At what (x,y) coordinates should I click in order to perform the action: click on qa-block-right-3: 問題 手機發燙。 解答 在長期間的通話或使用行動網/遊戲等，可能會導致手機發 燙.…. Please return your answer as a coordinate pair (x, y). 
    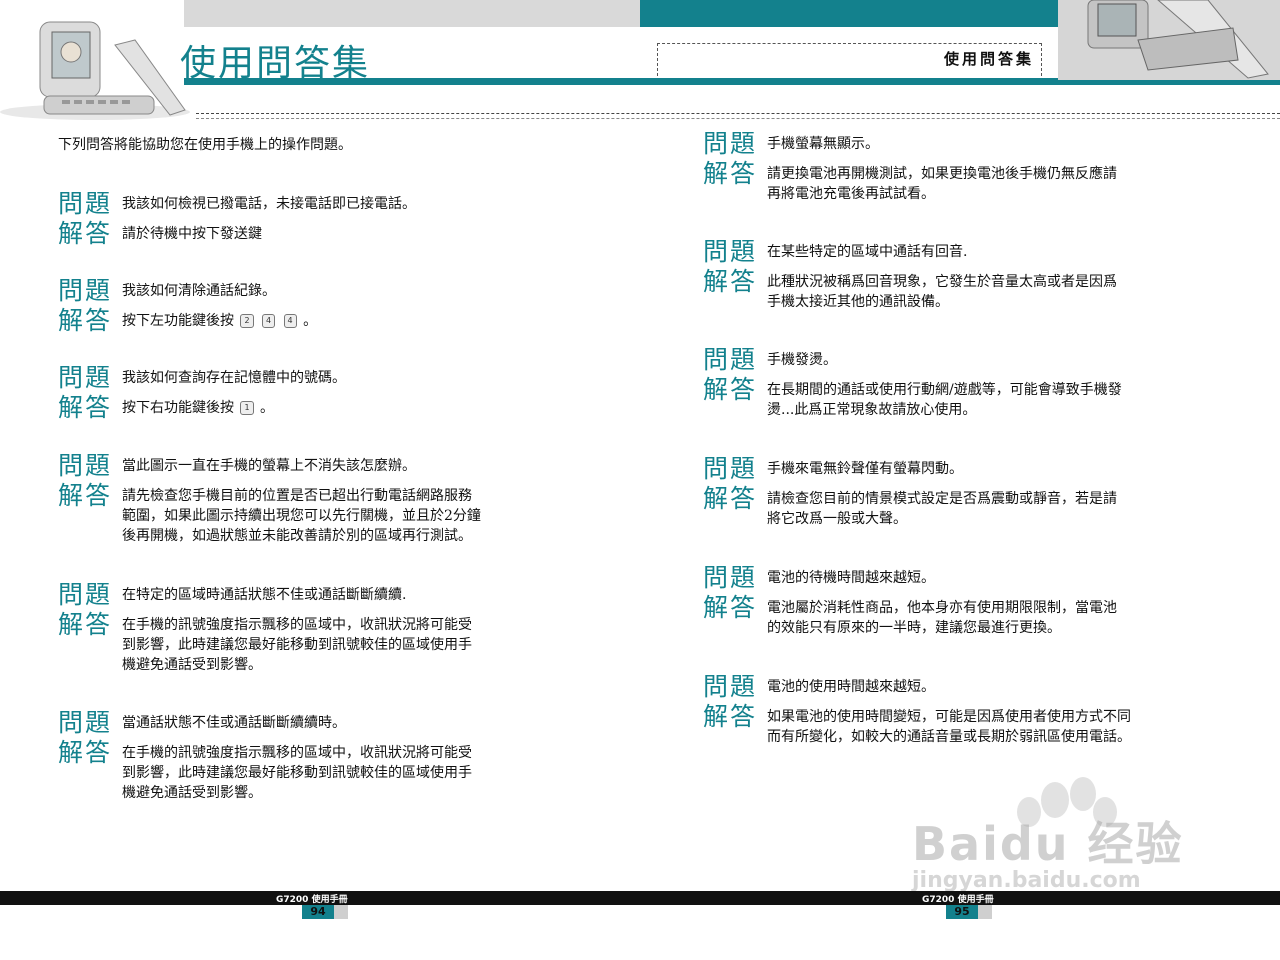
    Looking at the image, I should click on (912, 382).